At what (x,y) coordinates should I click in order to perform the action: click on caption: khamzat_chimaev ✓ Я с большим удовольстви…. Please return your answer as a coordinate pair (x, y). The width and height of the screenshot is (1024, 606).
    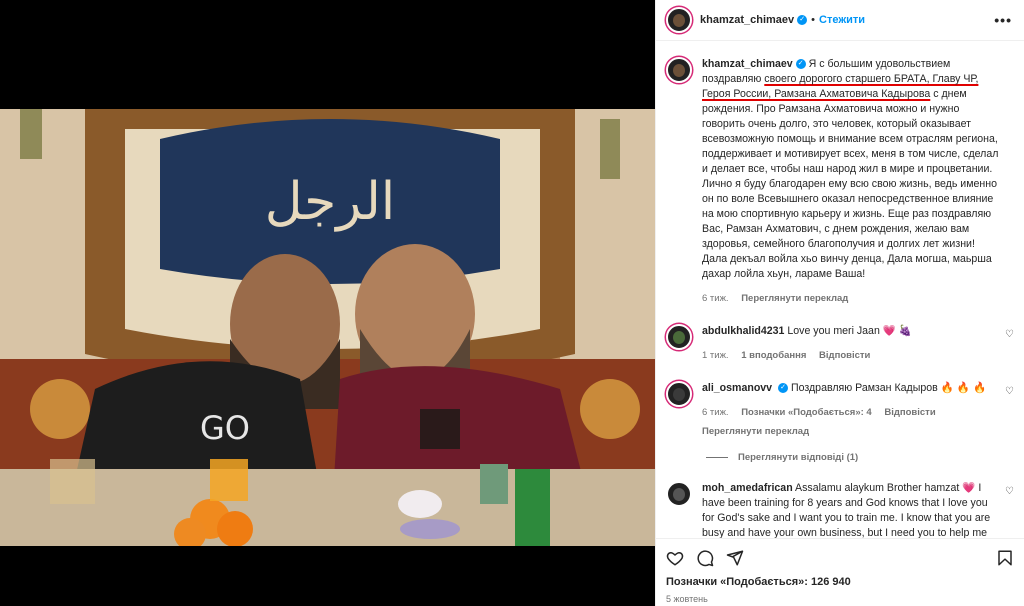
    Looking at the image, I should click on (840, 181).